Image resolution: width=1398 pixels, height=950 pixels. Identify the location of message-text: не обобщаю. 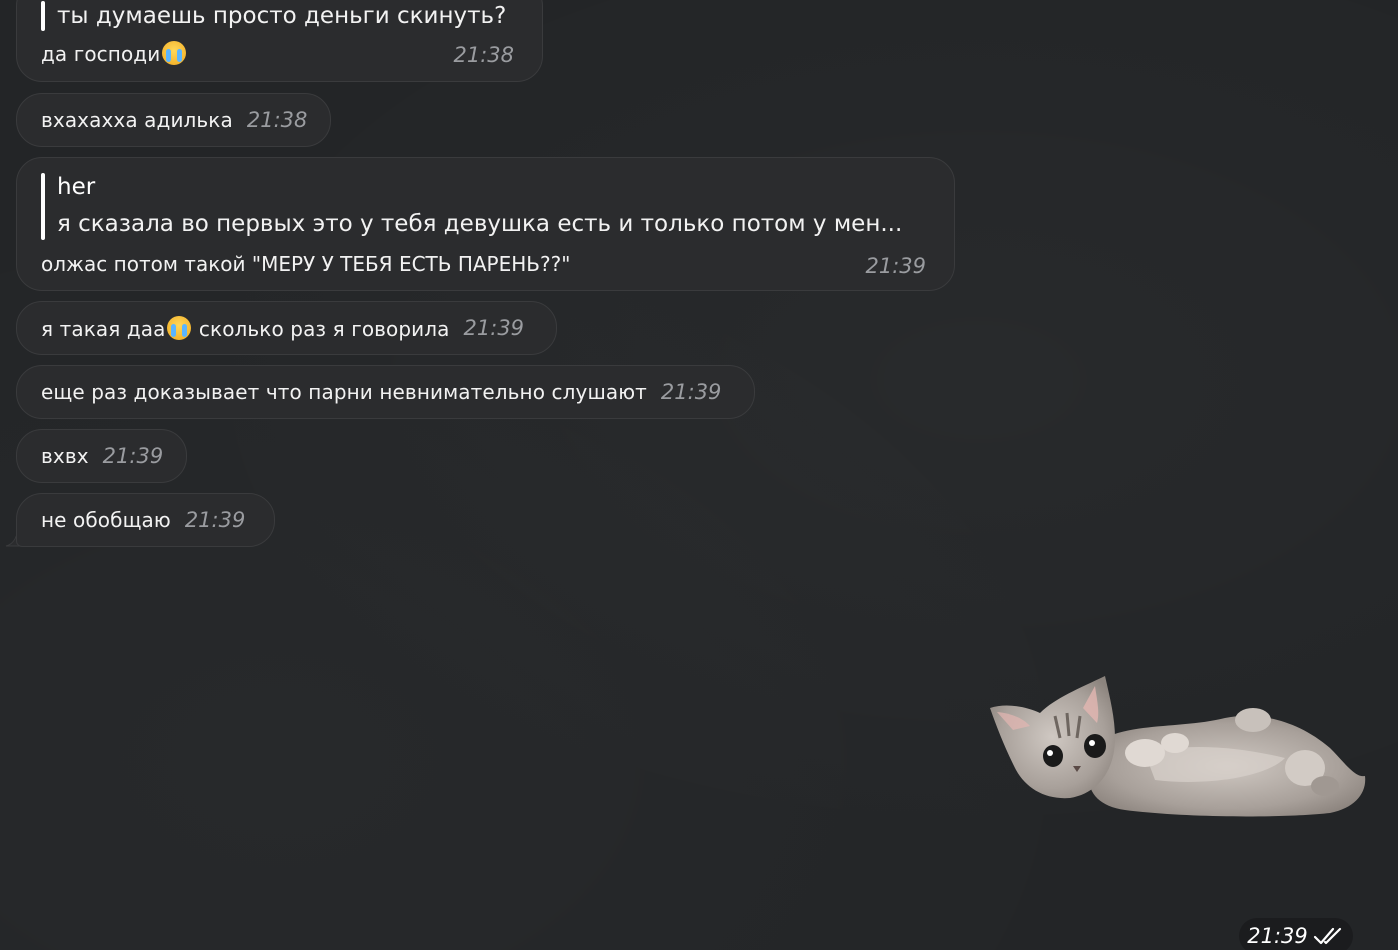
(106, 520).